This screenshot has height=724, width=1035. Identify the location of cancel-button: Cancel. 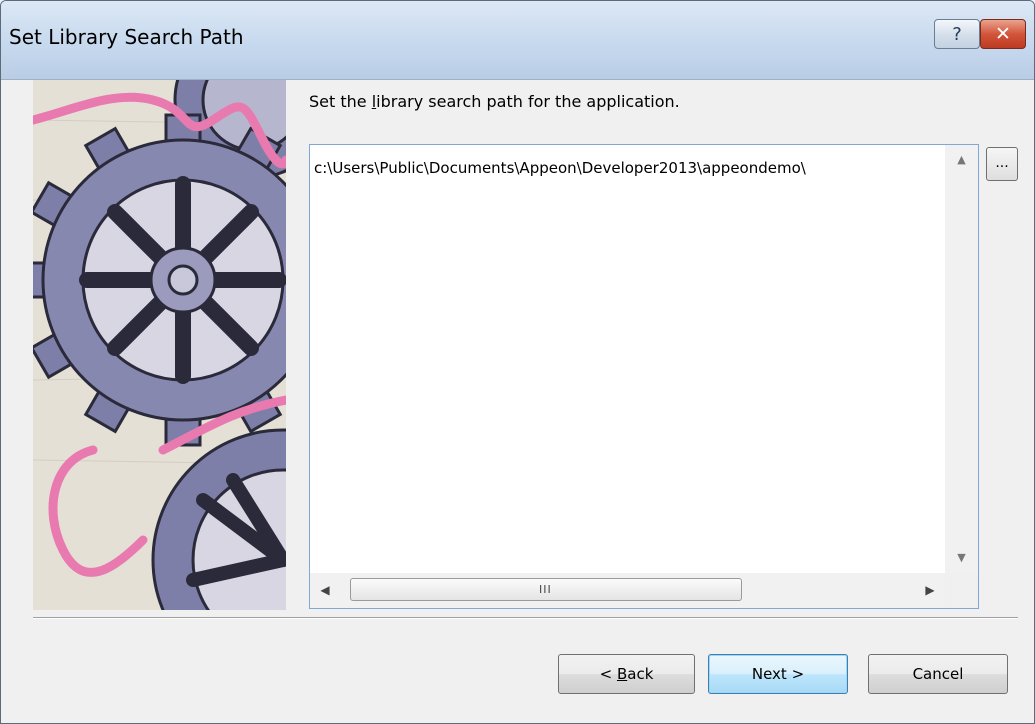
(938, 674).